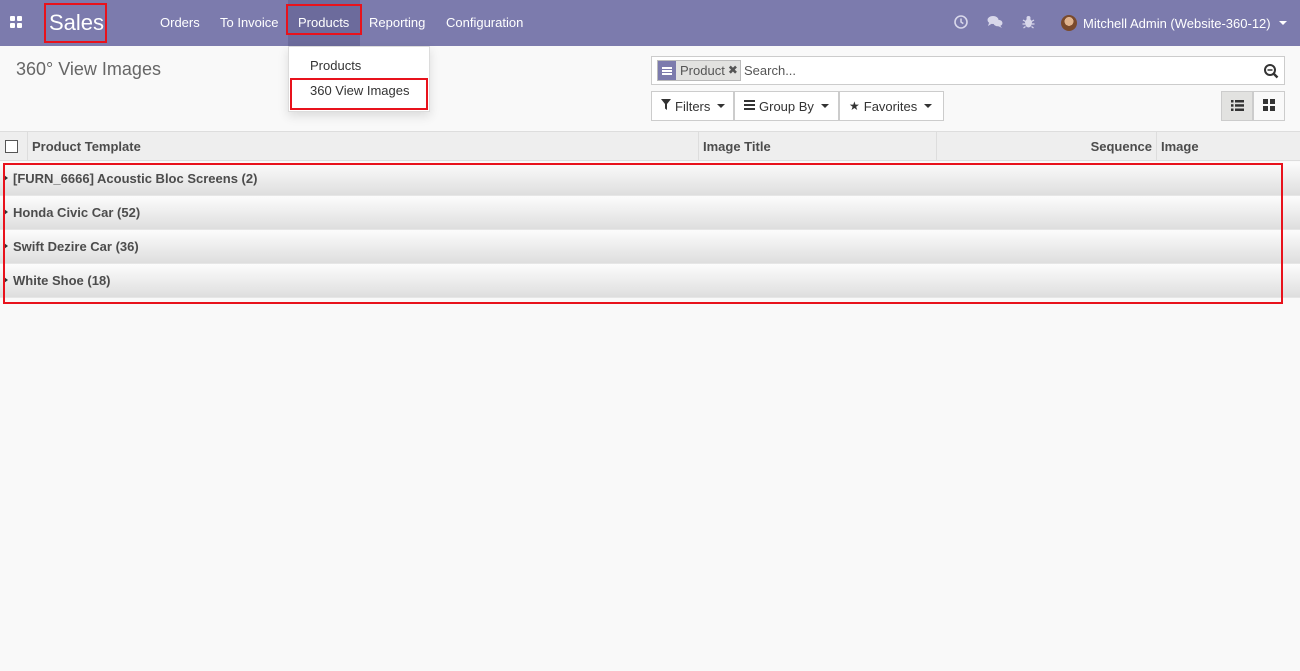 Image resolution: width=1300 pixels, height=671 pixels. Describe the element at coordinates (817, 146) in the screenshot. I see `column-image-title: Image Title` at that location.